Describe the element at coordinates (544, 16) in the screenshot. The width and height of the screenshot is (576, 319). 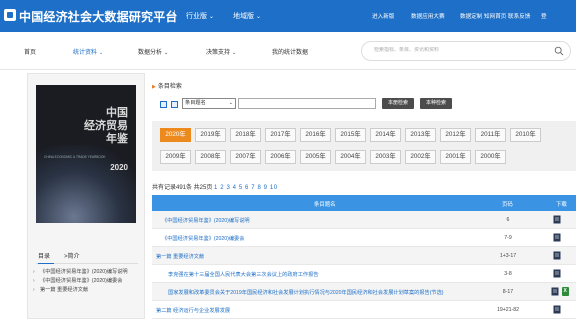
I see `link-login: 登` at that location.